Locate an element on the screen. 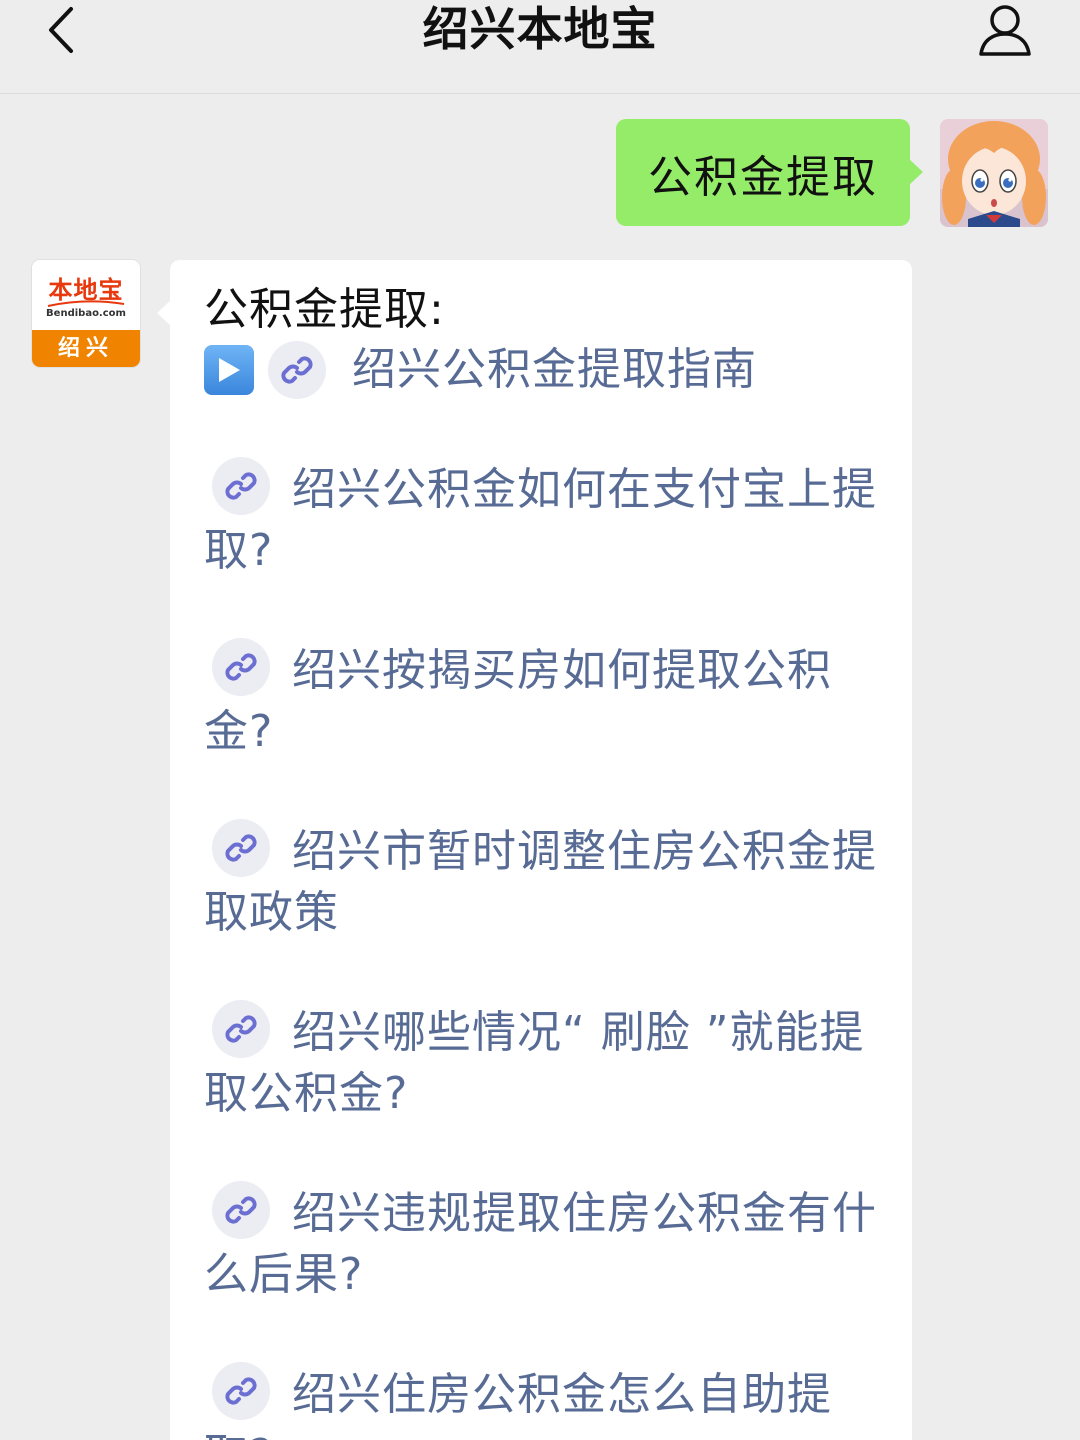  play-icon is located at coordinates (229, 370).